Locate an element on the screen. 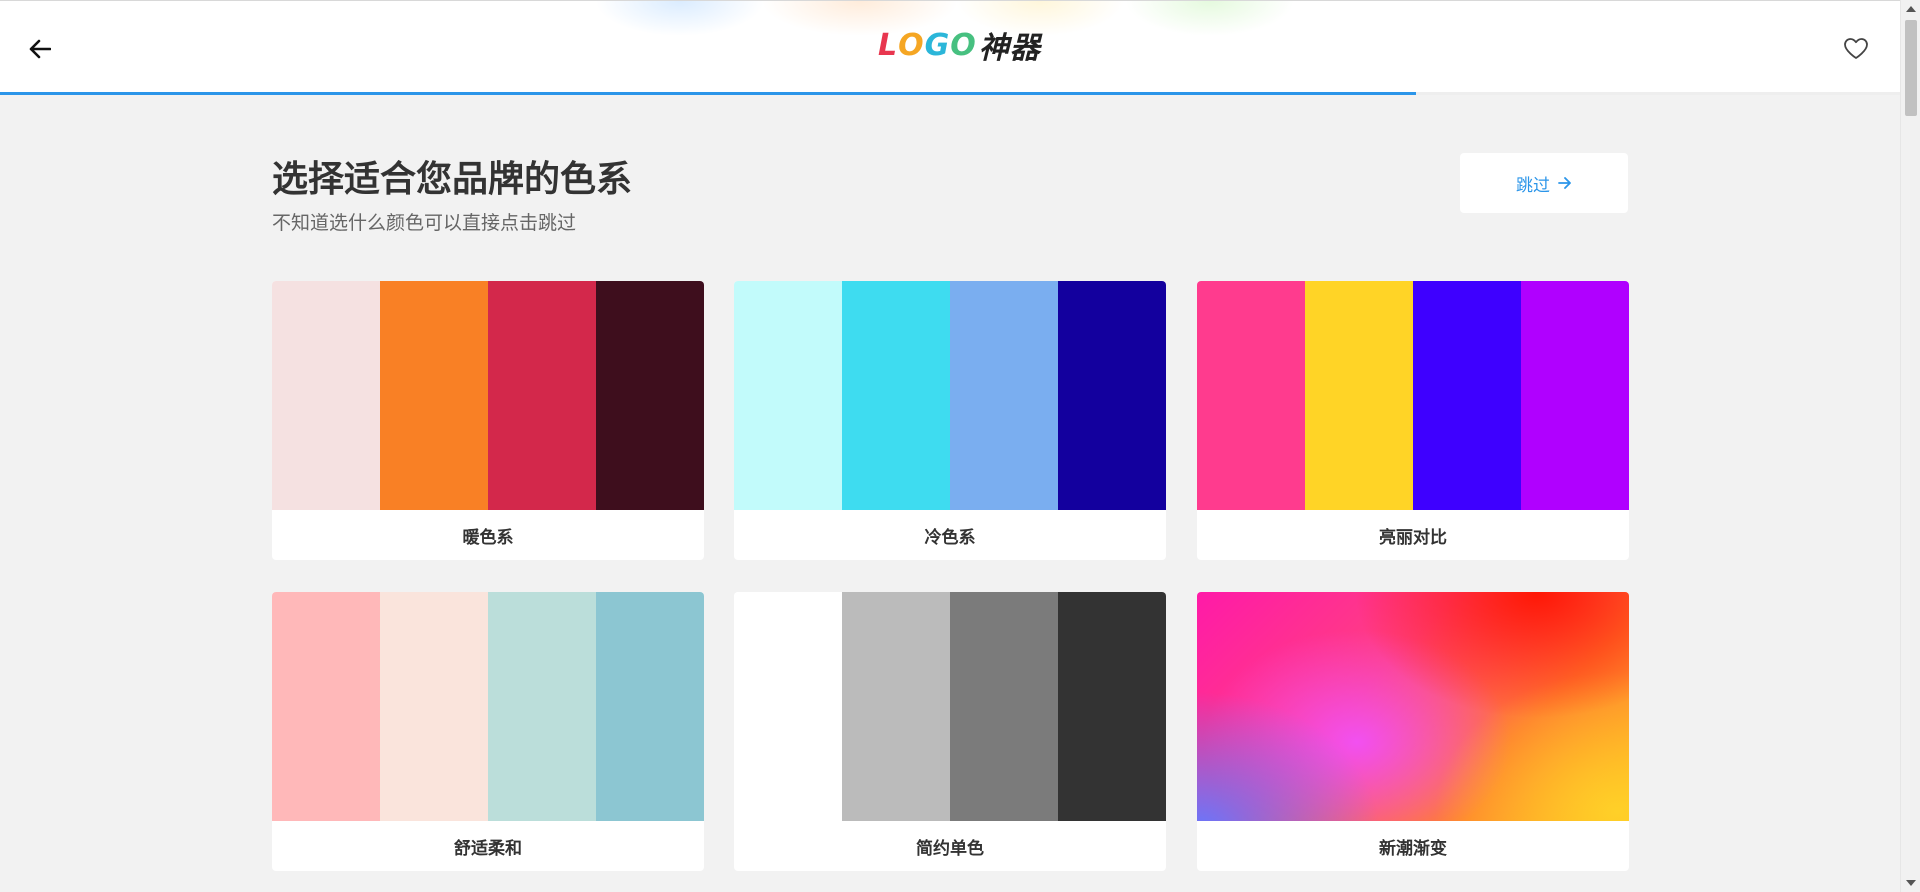 Image resolution: width=1920 pixels, height=892 pixels. triangle-down-icon is located at coordinates (1911, 883).